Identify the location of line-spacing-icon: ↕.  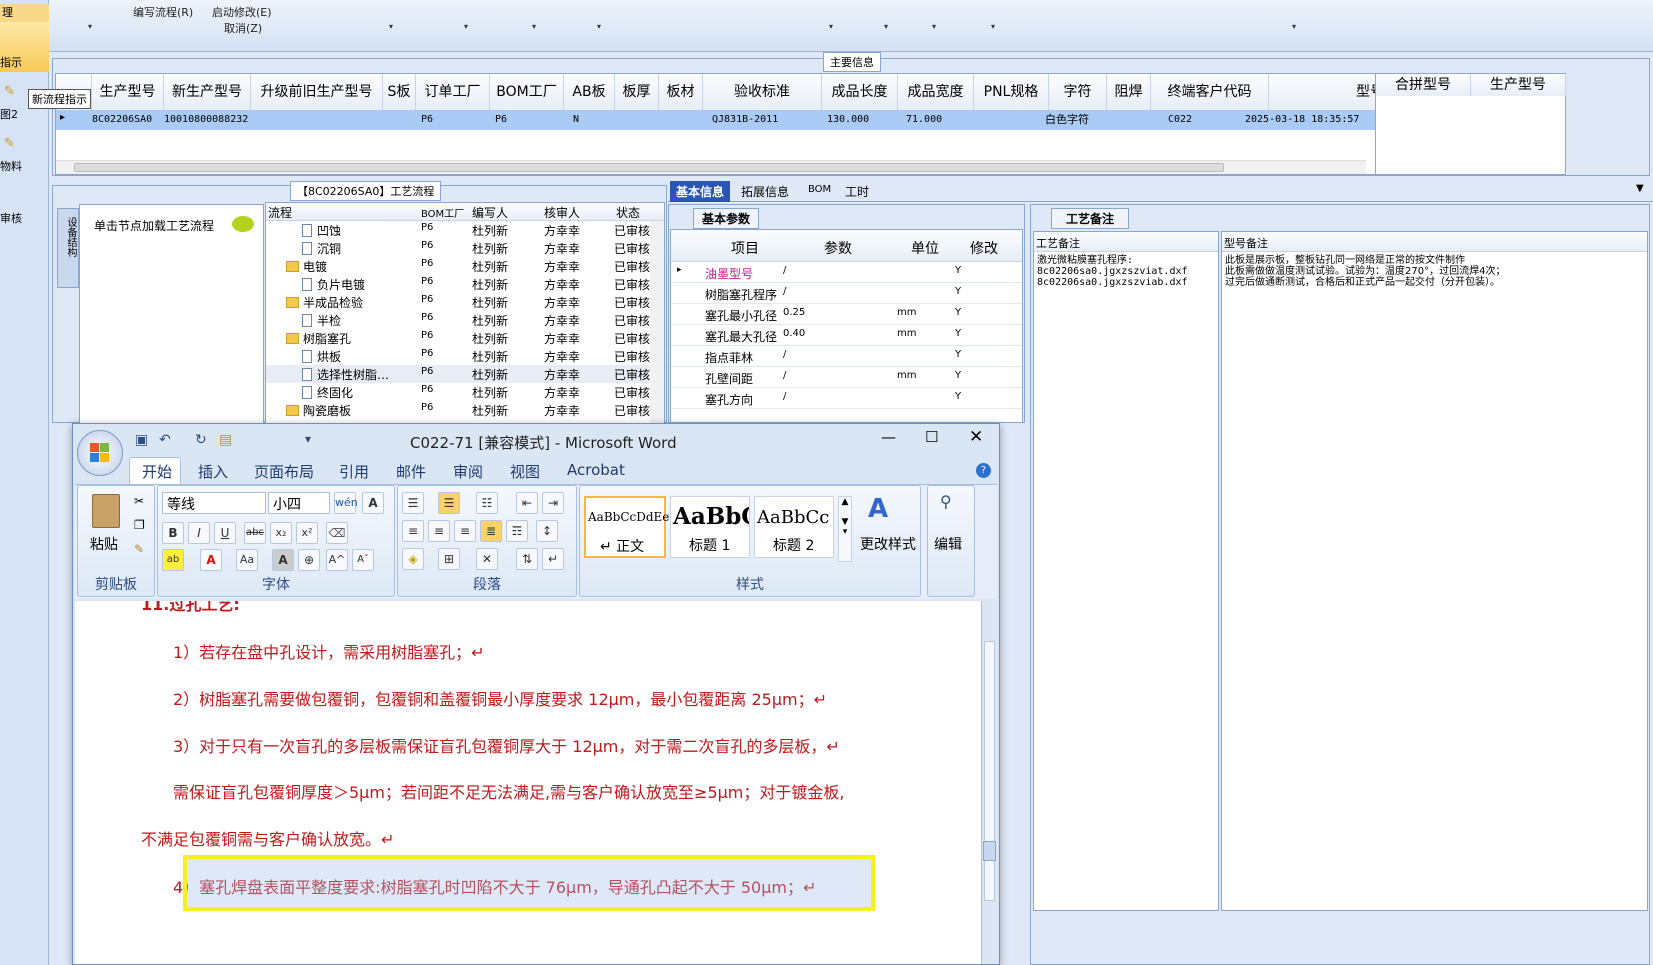
(547, 531).